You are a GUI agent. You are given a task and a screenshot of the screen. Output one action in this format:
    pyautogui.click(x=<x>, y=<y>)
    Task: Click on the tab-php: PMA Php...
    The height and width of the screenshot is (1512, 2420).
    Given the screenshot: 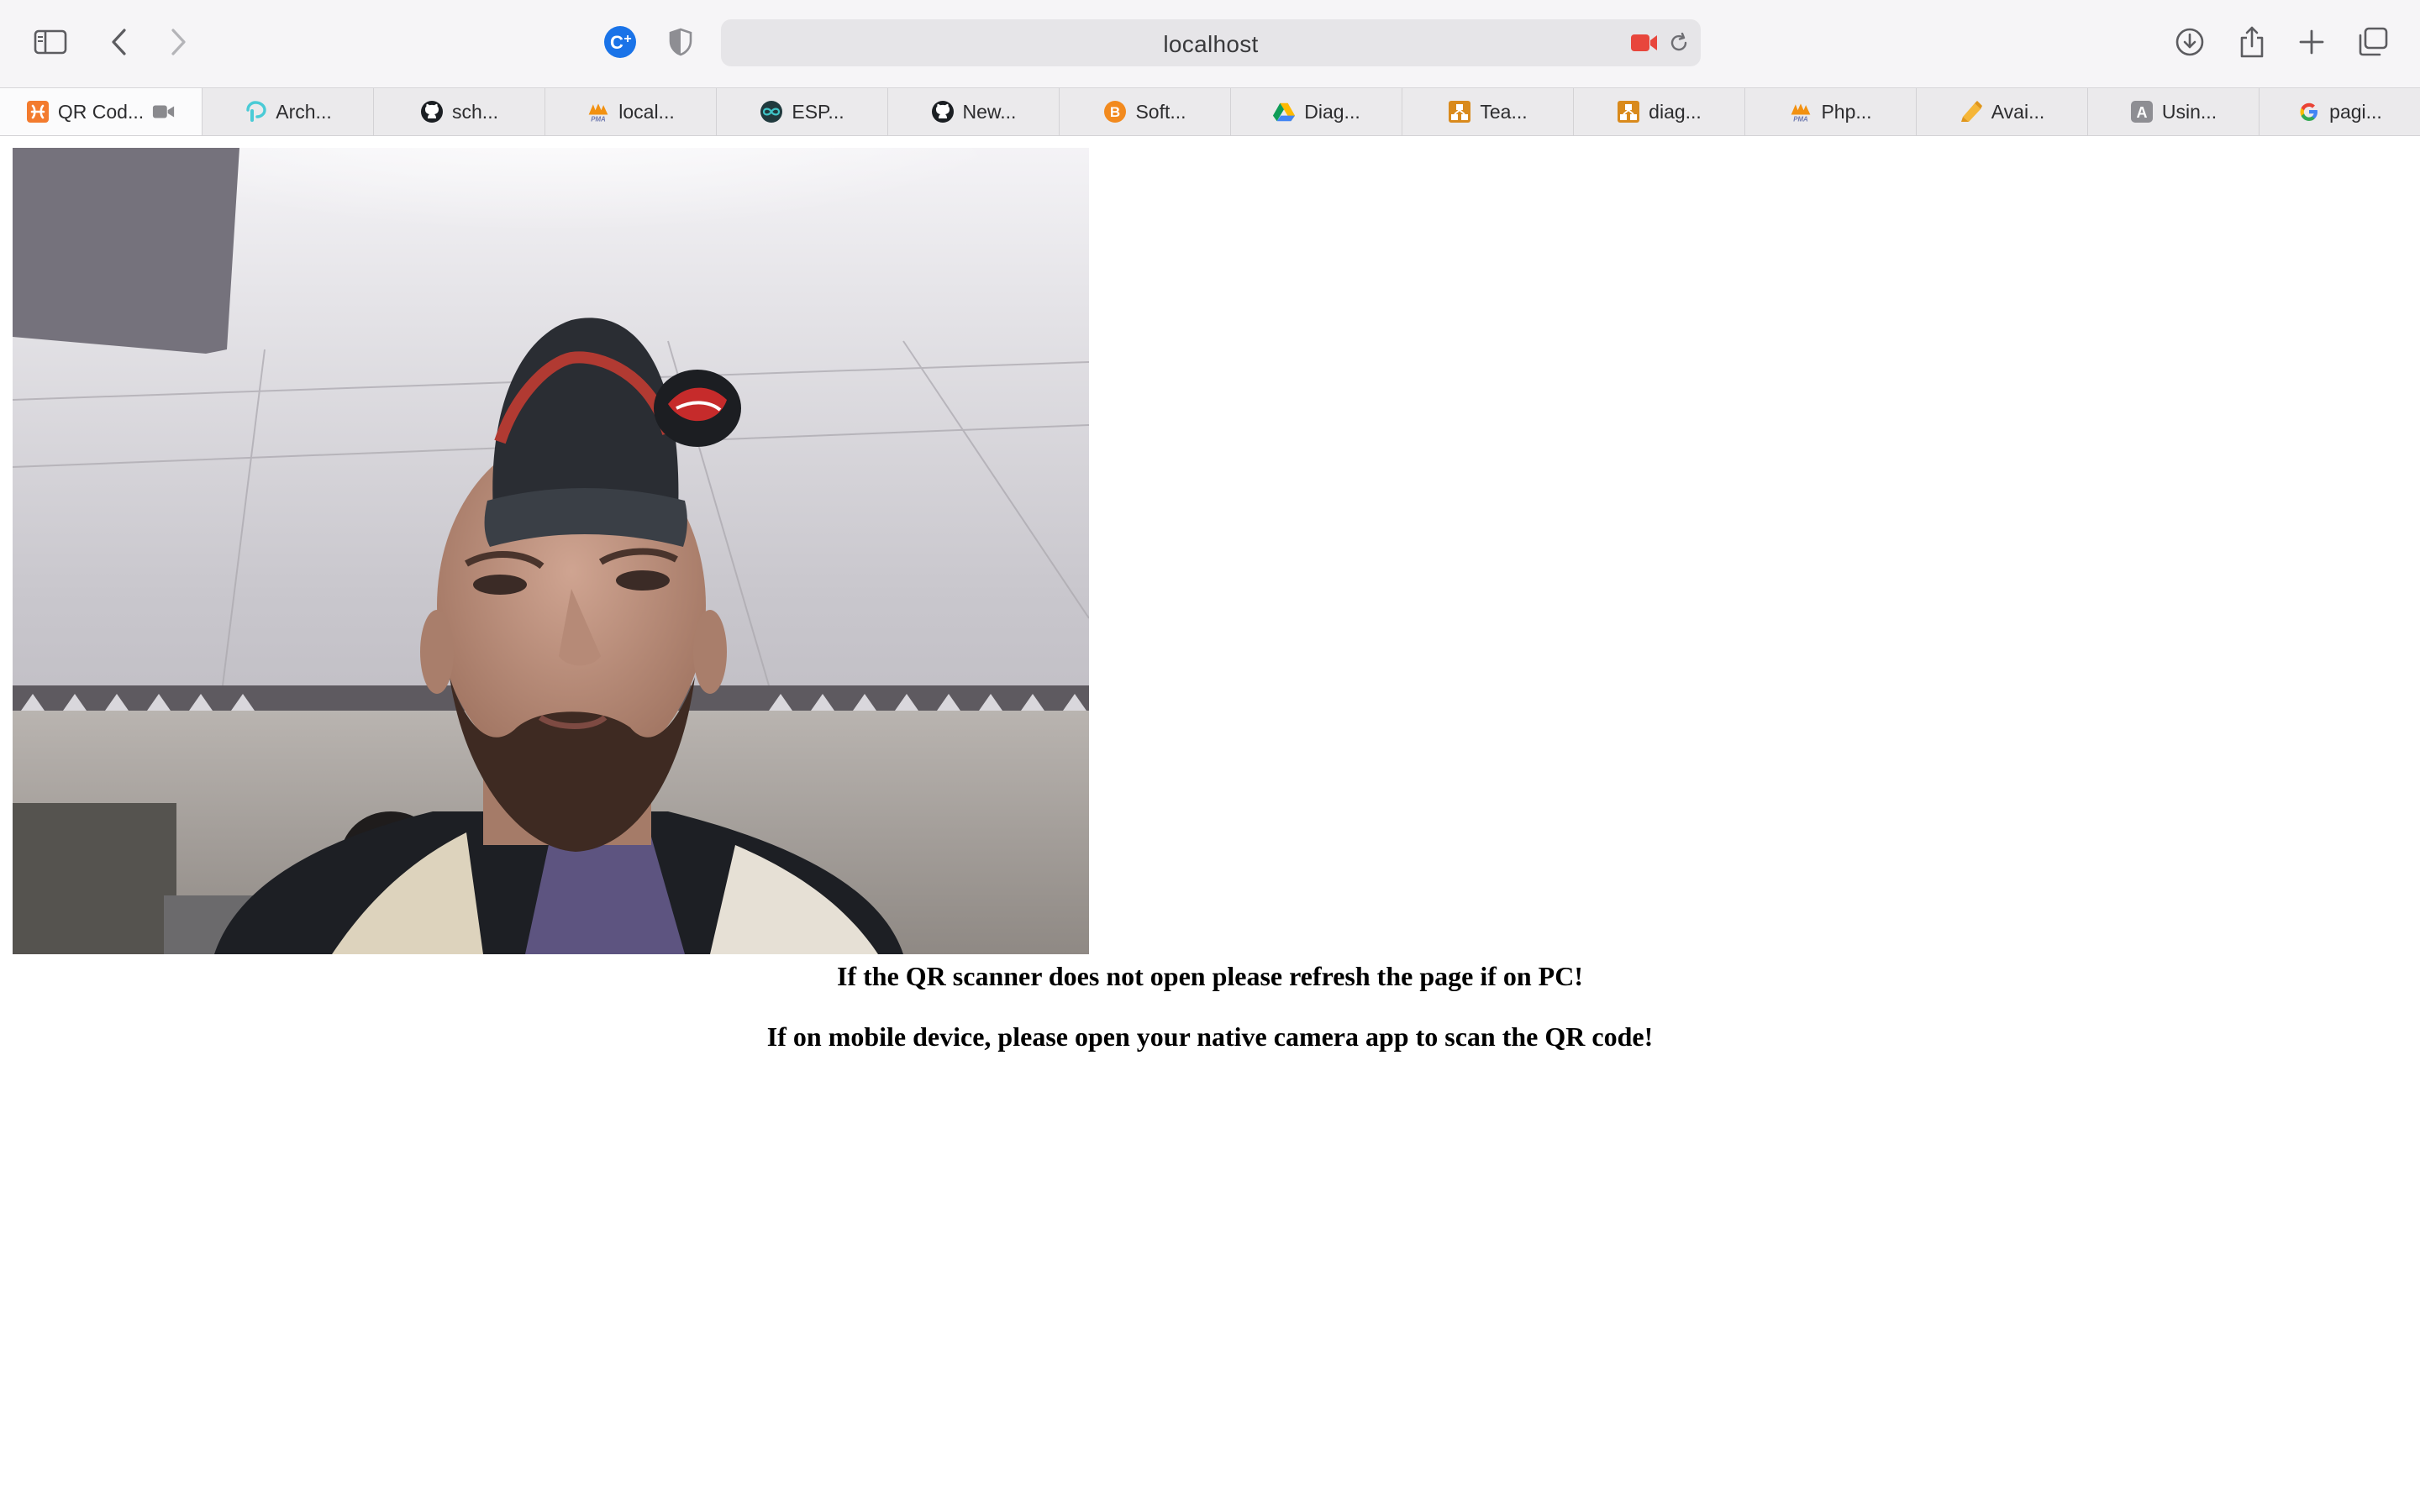 What is the action you would take?
    pyautogui.click(x=1830, y=111)
    